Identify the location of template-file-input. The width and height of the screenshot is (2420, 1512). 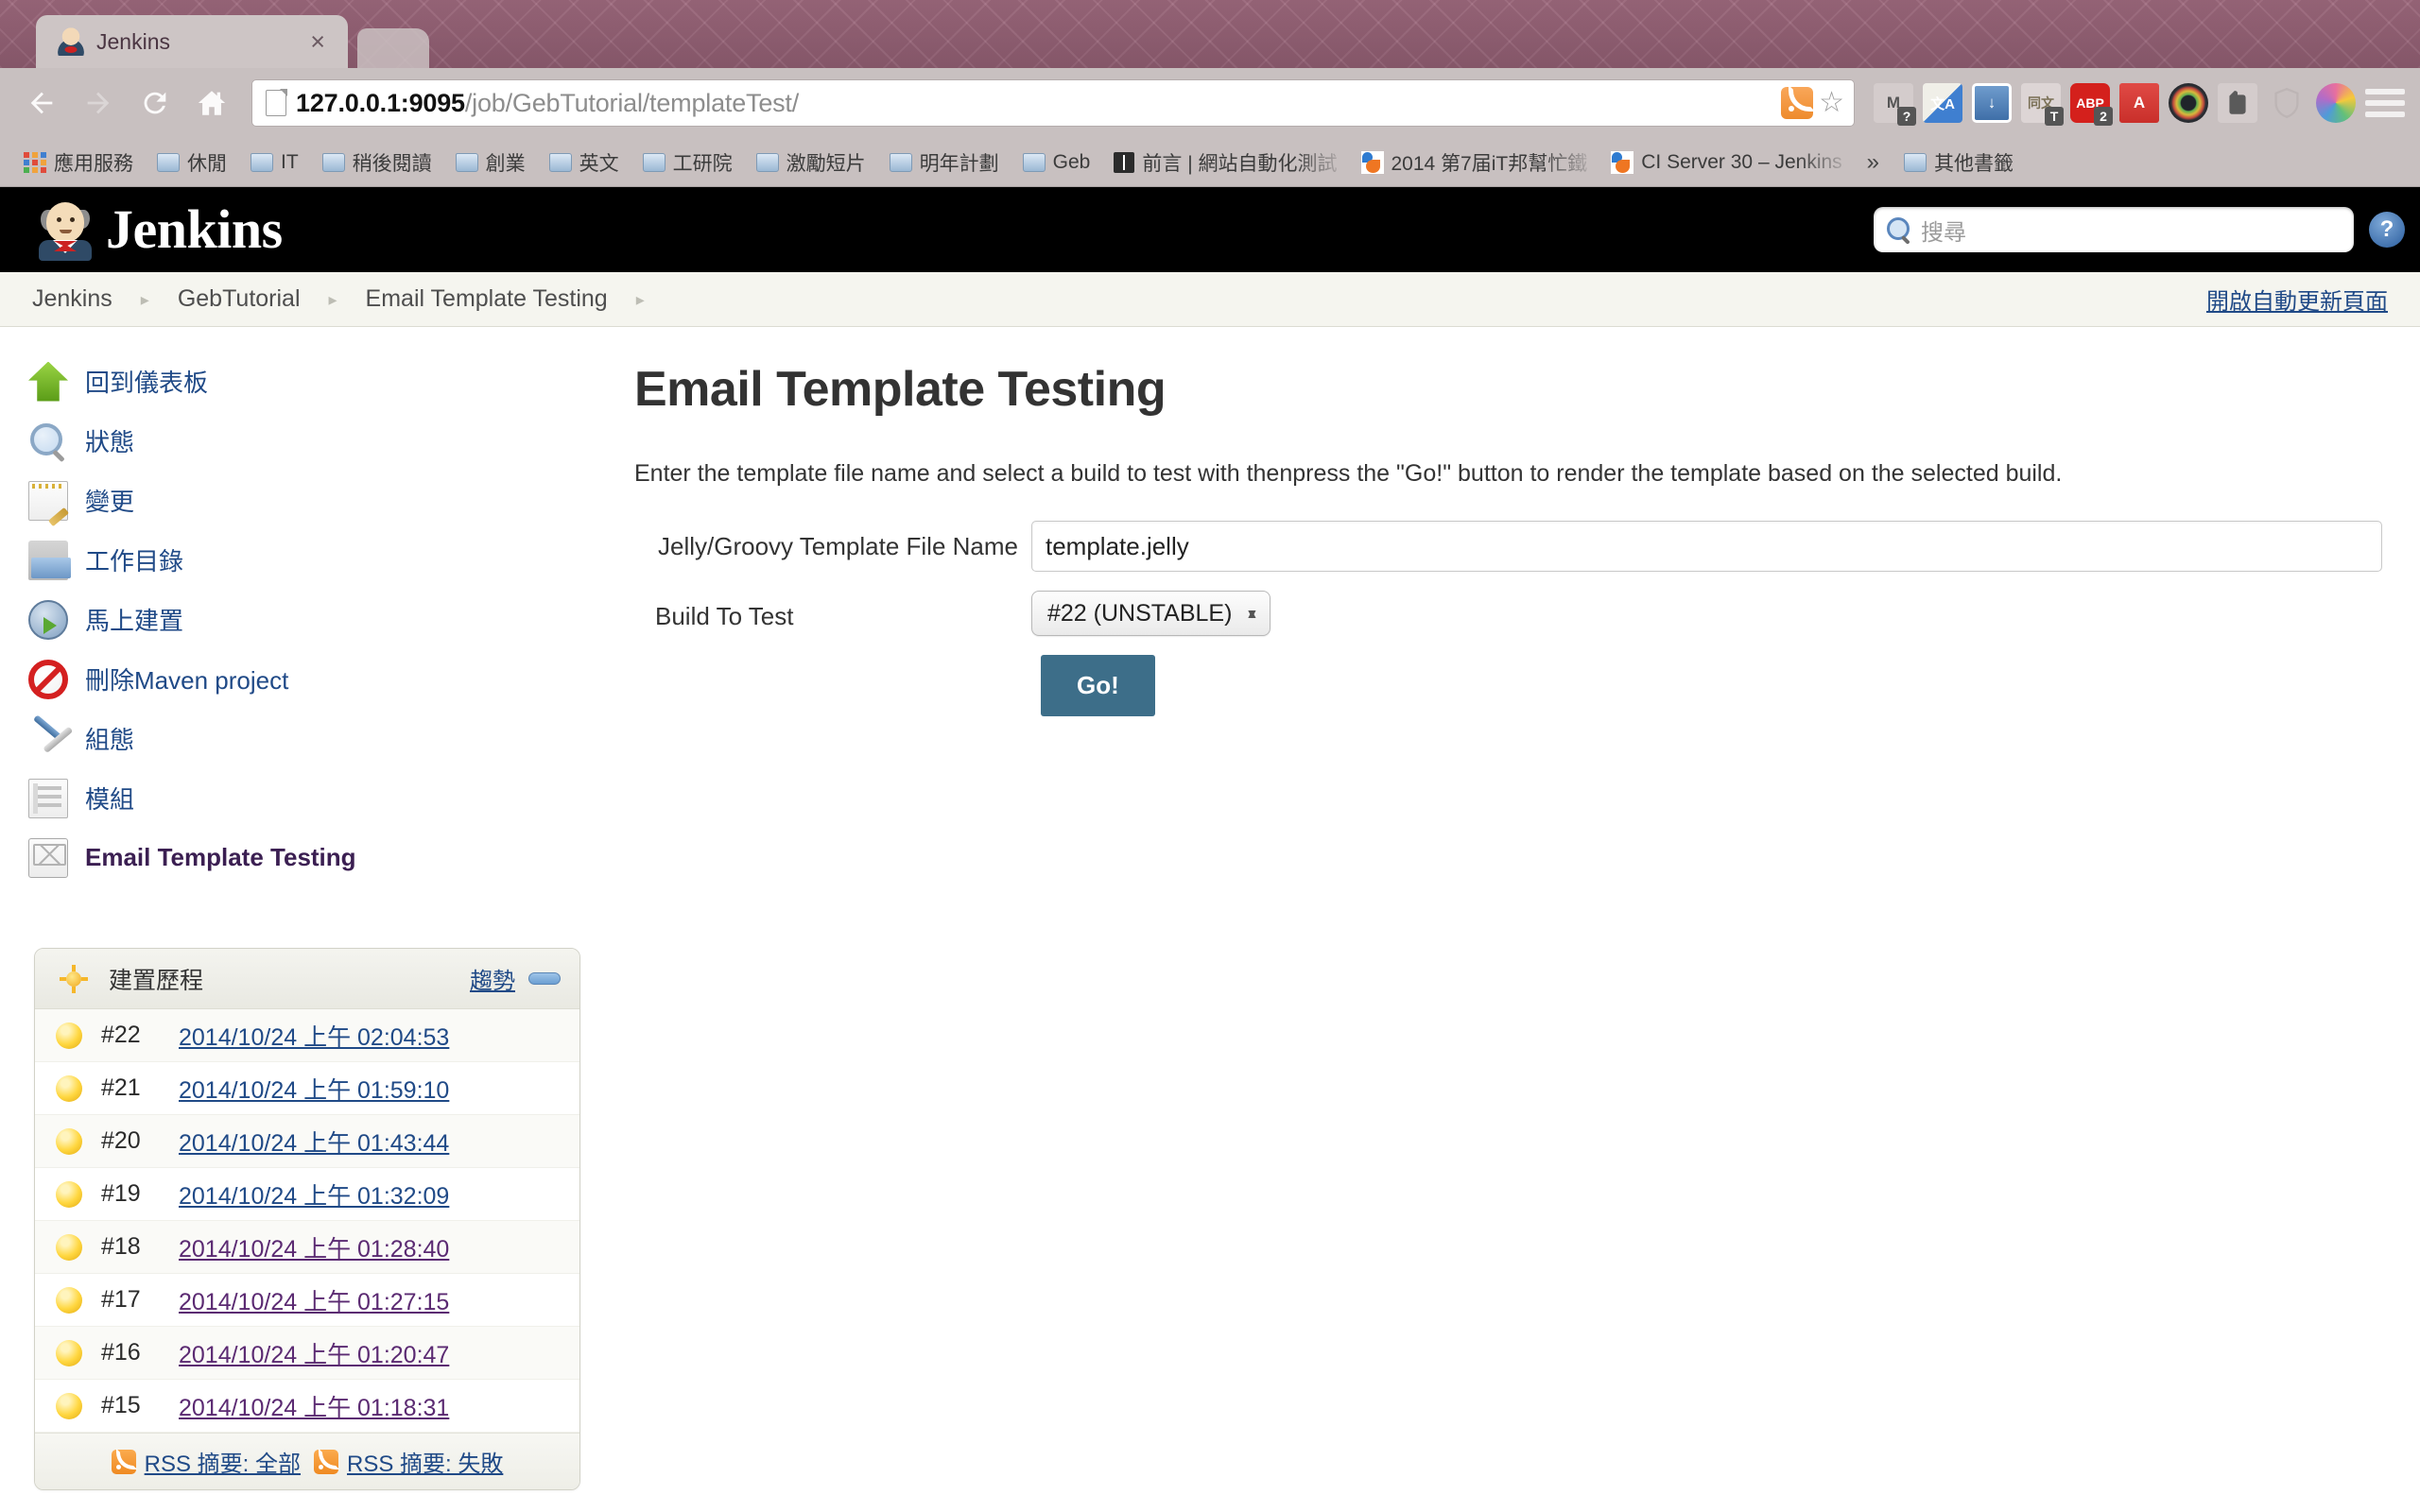
(1706, 546).